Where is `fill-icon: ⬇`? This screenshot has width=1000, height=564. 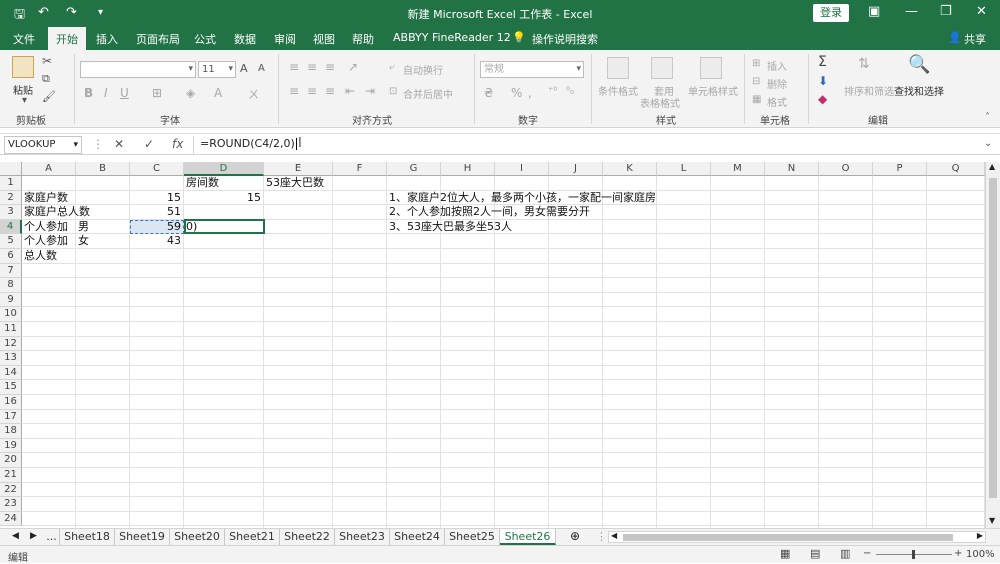
fill-icon: ⬇ is located at coordinates (823, 81).